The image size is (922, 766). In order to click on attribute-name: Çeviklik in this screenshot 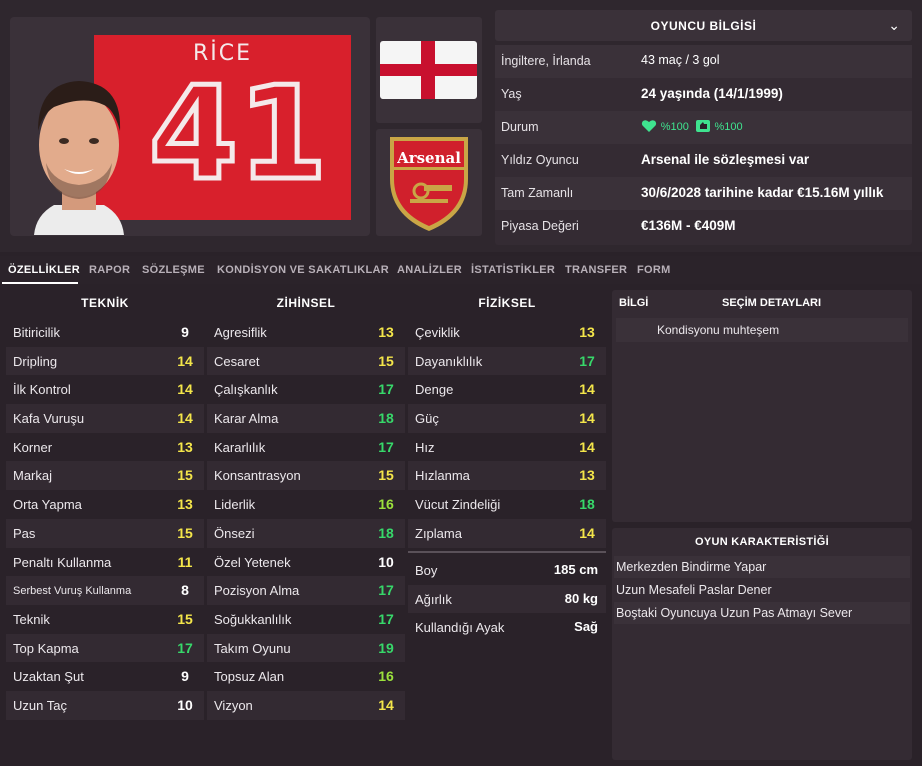, I will do `click(437, 332)`.